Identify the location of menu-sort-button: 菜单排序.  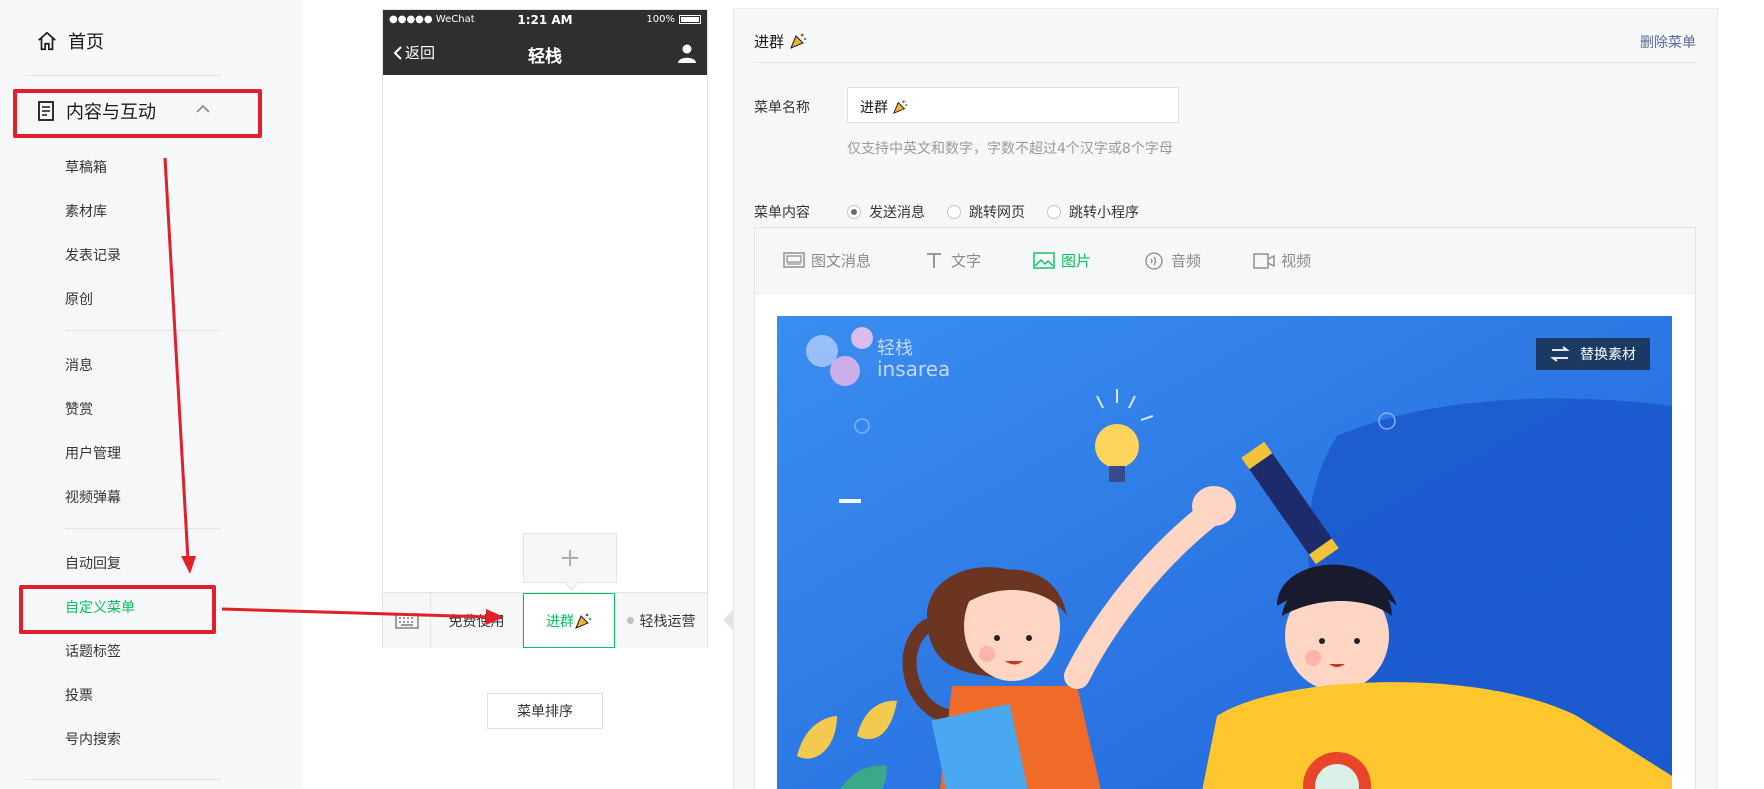
(545, 711).